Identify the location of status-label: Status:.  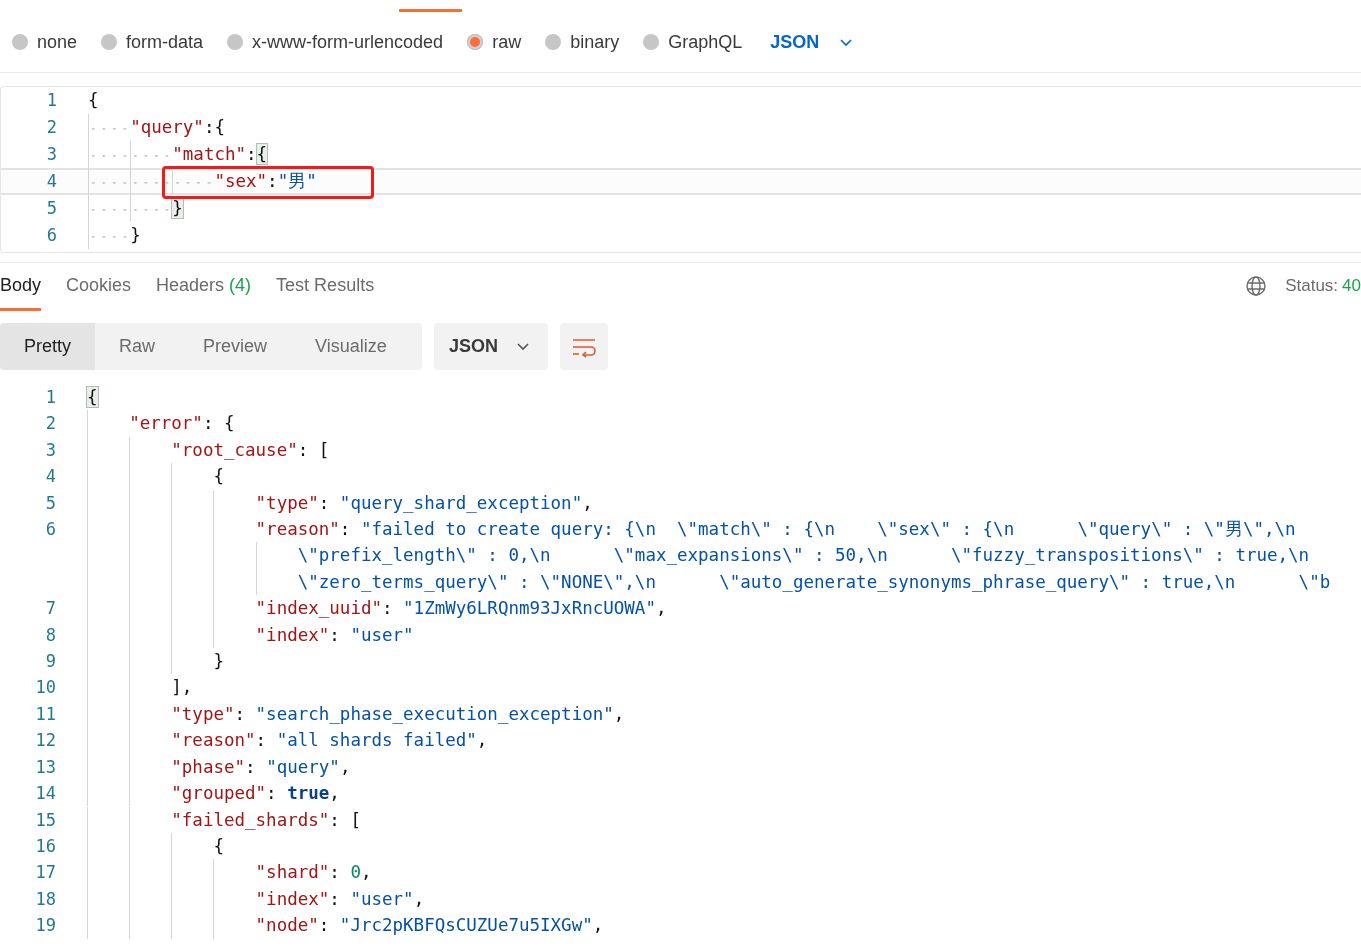
(1312, 286).